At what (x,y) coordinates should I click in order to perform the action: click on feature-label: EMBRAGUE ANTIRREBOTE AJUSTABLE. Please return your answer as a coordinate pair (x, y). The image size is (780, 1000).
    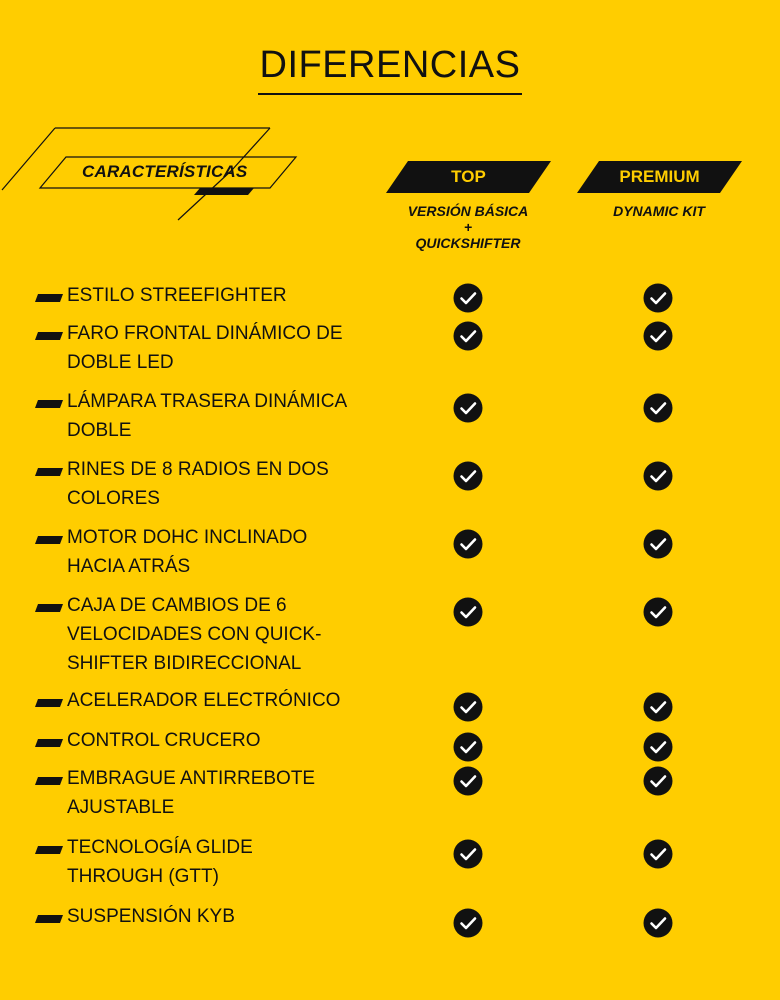
    Looking at the image, I should click on (217, 793).